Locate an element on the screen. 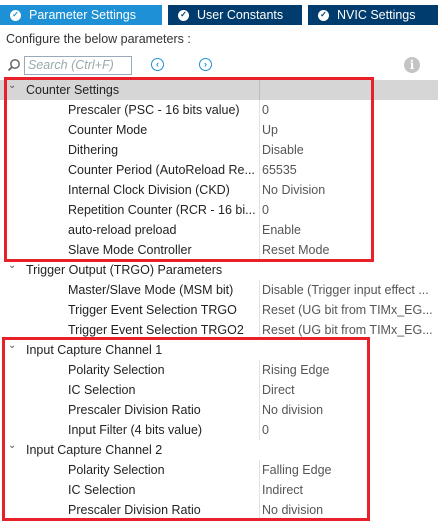 The width and height of the screenshot is (438, 523). tab-nvic-settings: ✓ NVIC Settings is located at coordinates (373, 15).